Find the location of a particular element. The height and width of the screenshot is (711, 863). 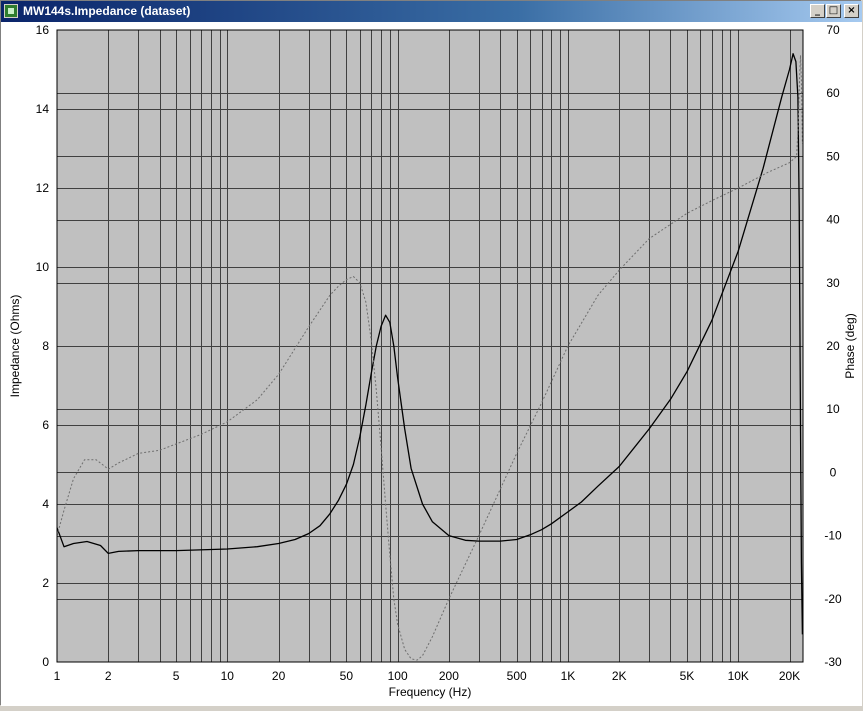

x-tick-label: 100 is located at coordinates (398, 676).